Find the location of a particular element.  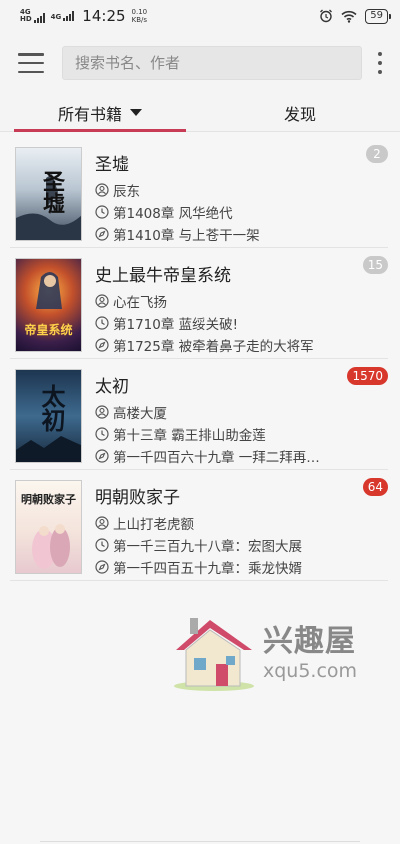

book-latest-row: 第1725章 被牵着鼻子走的大将军 is located at coordinates (241, 345).